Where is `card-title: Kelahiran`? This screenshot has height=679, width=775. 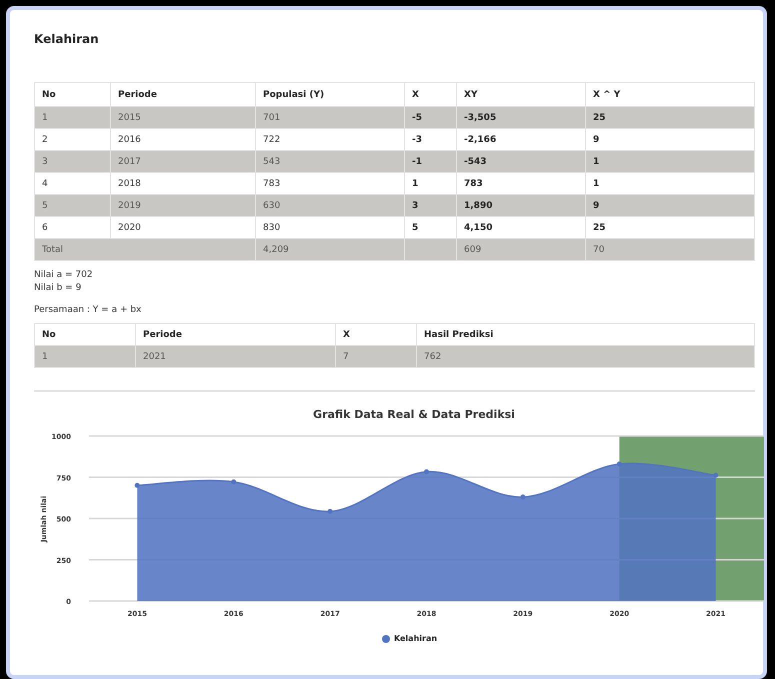 card-title: Kelahiran is located at coordinates (67, 39).